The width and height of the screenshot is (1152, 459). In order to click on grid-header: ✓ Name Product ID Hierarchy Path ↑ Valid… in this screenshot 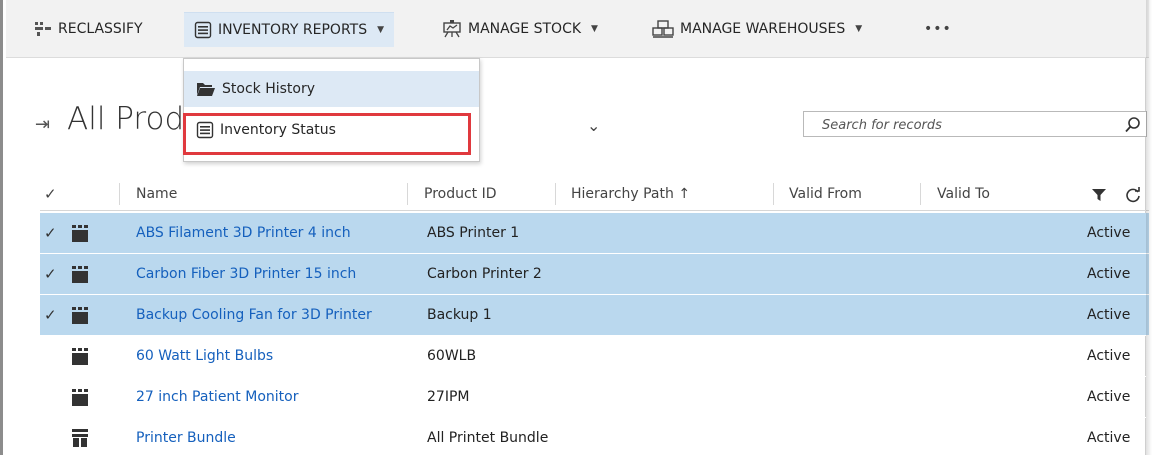, I will do `click(594, 194)`.